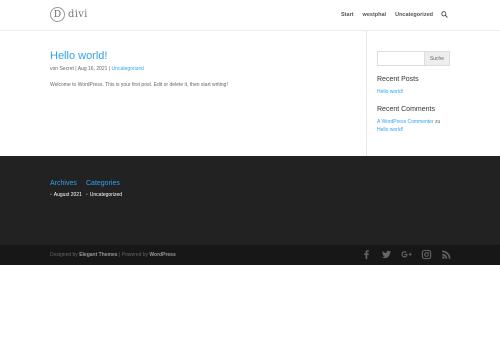 The height and width of the screenshot is (348, 500). Describe the element at coordinates (437, 122) in the screenshot. I see `comment-on: zu` at that location.